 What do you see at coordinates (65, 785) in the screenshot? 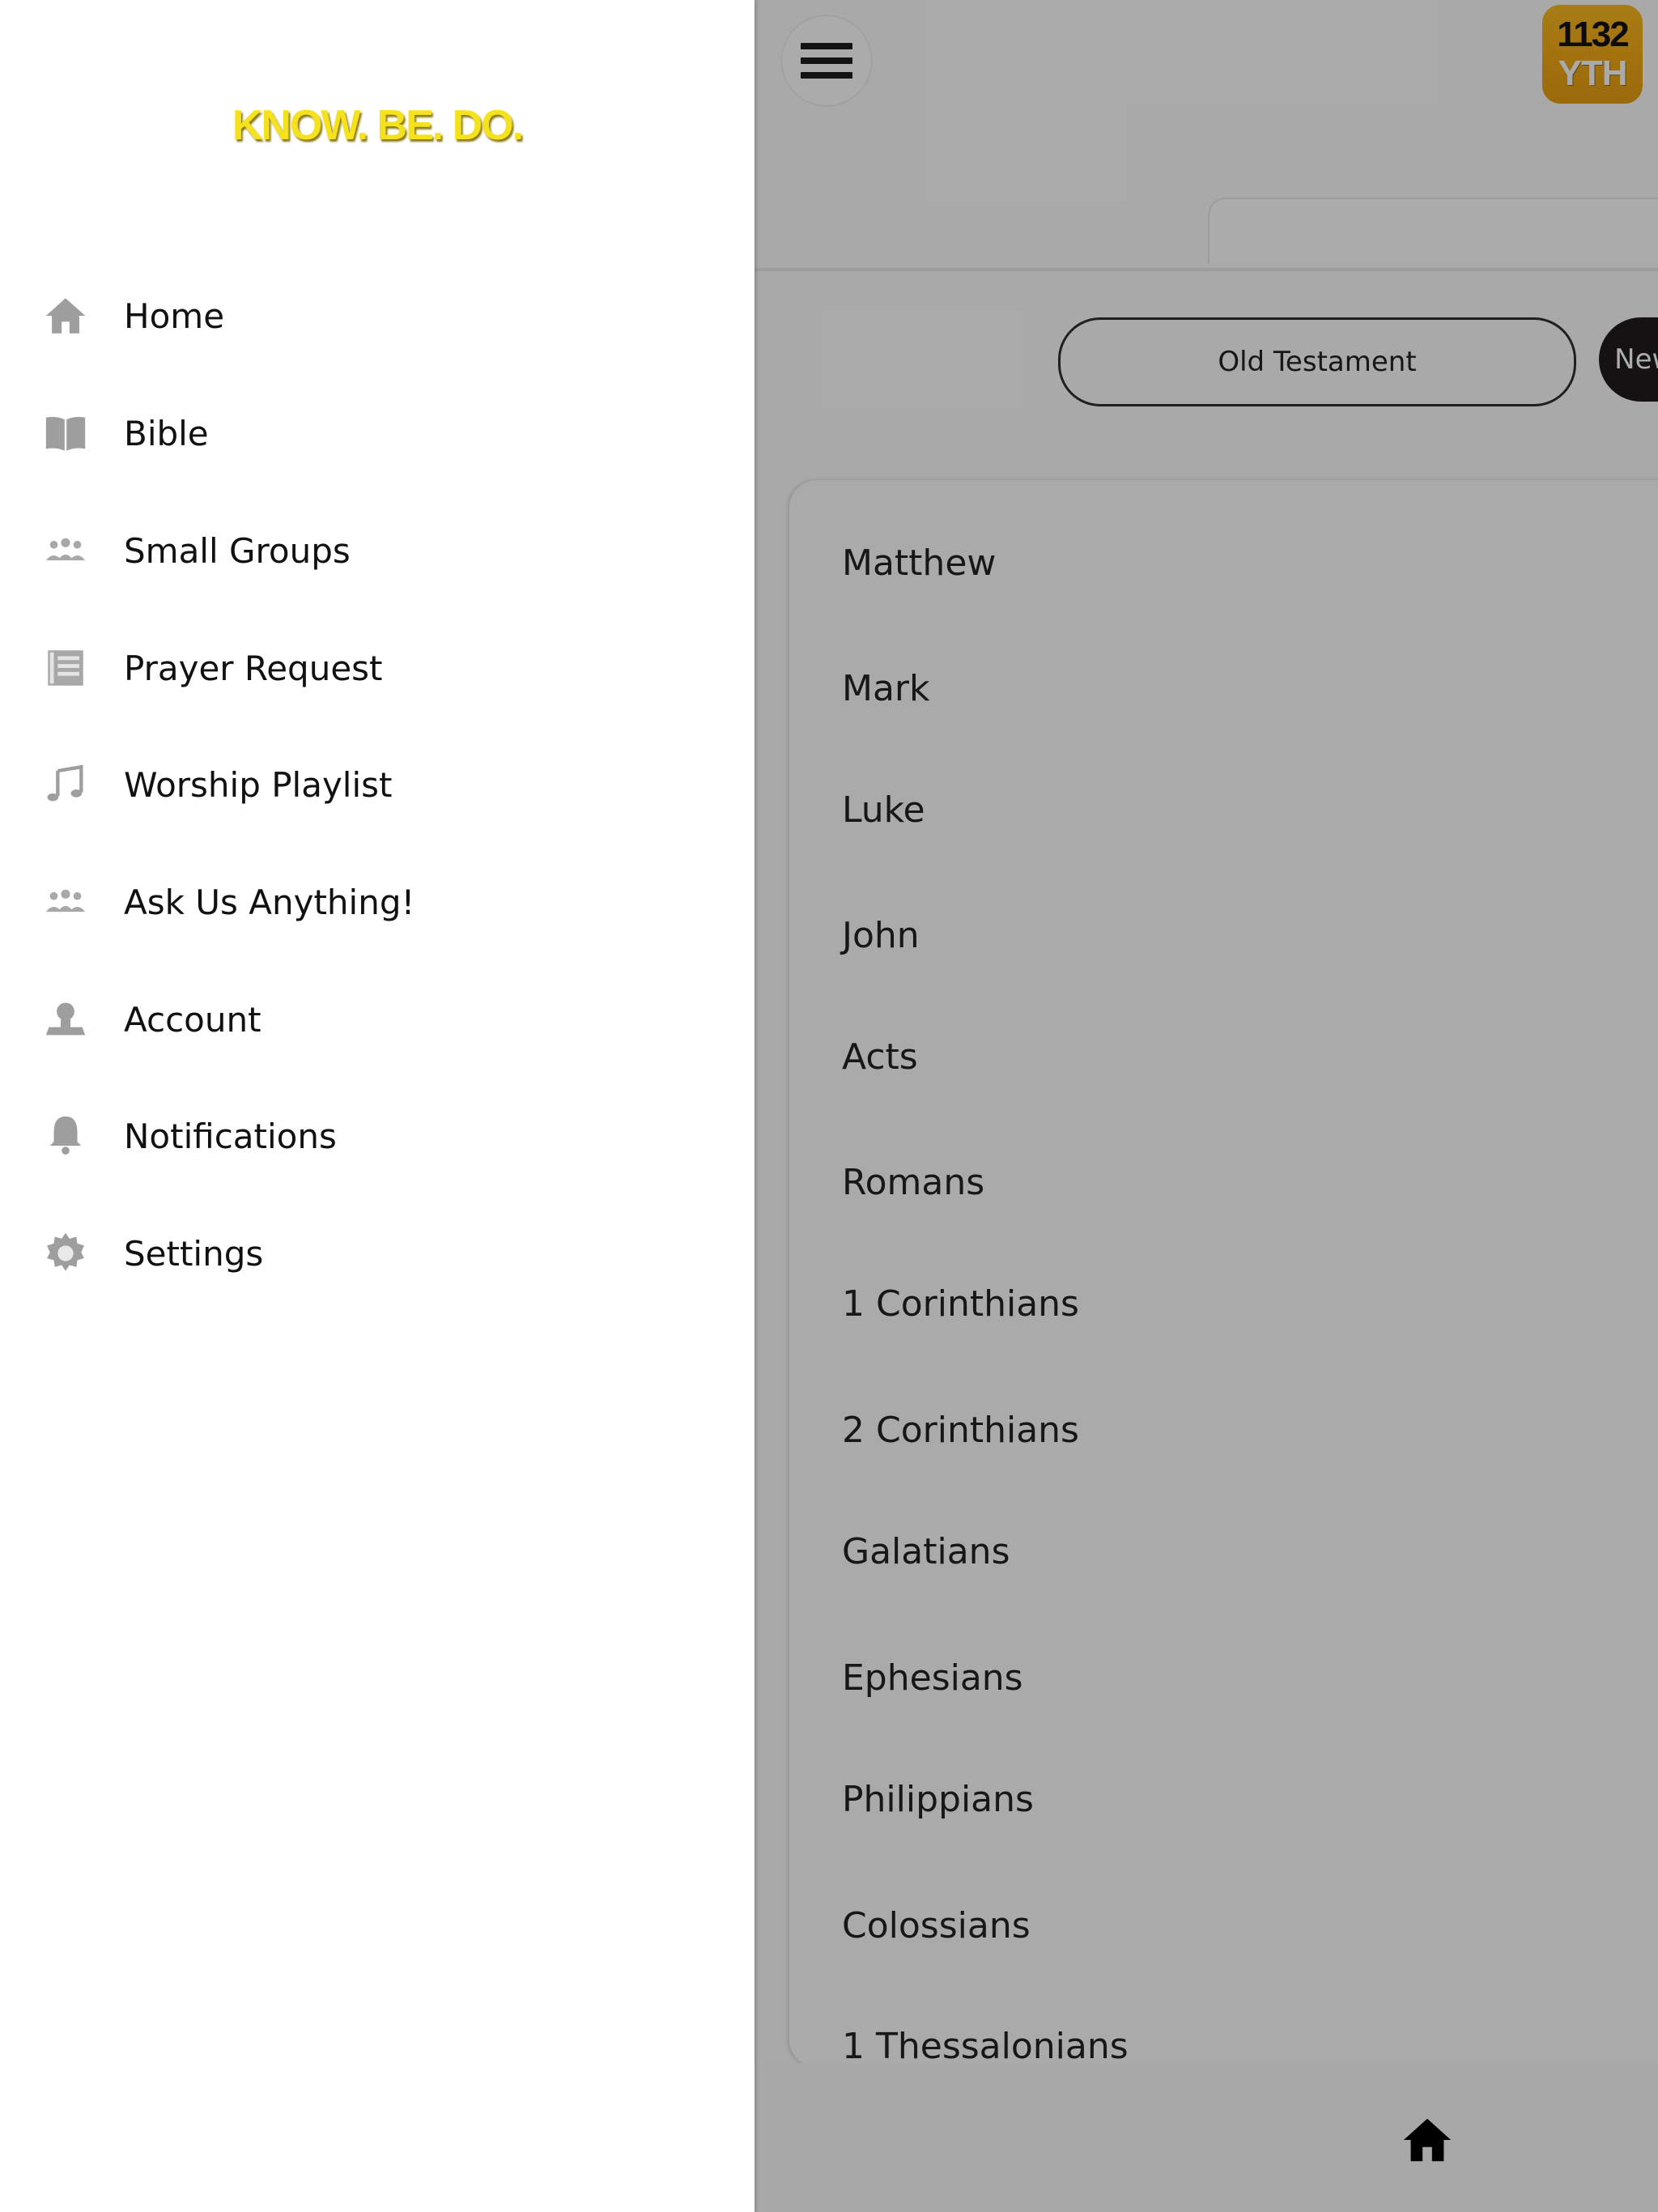
I see `music-note-icon` at bounding box center [65, 785].